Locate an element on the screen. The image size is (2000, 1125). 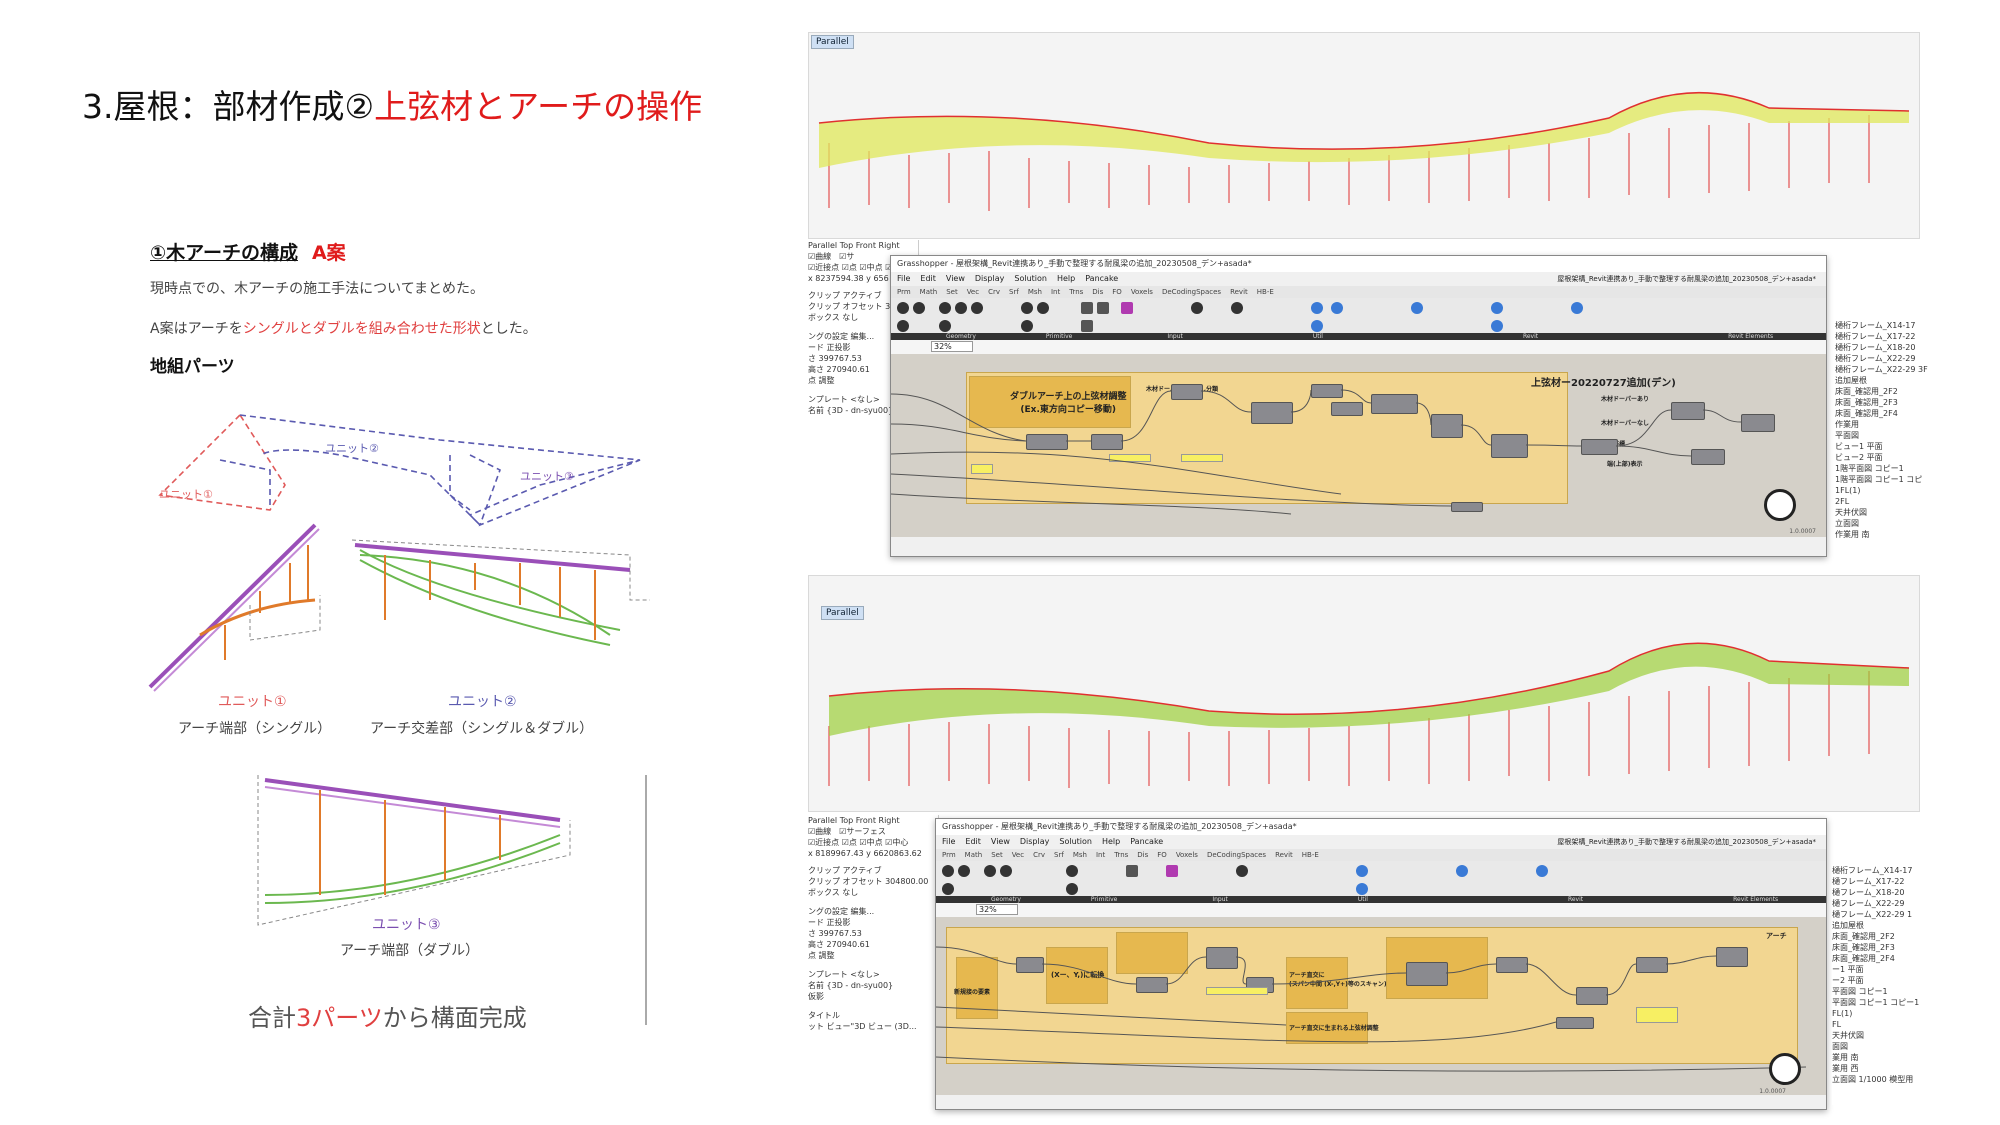
menu-view: View is located at coordinates (1000, 841).